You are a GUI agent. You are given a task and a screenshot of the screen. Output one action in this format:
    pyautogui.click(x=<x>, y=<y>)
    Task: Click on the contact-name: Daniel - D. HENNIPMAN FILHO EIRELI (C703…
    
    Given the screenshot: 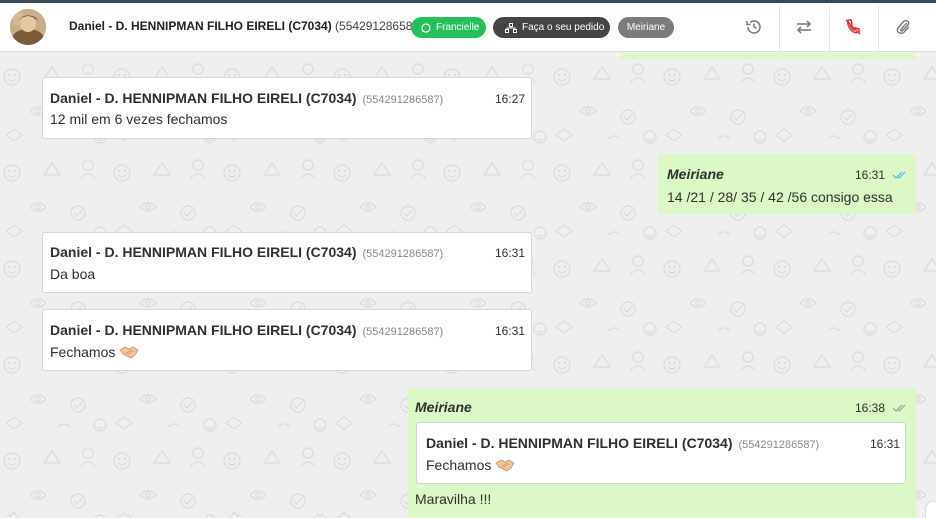 What is the action you would take?
    pyautogui.click(x=200, y=26)
    